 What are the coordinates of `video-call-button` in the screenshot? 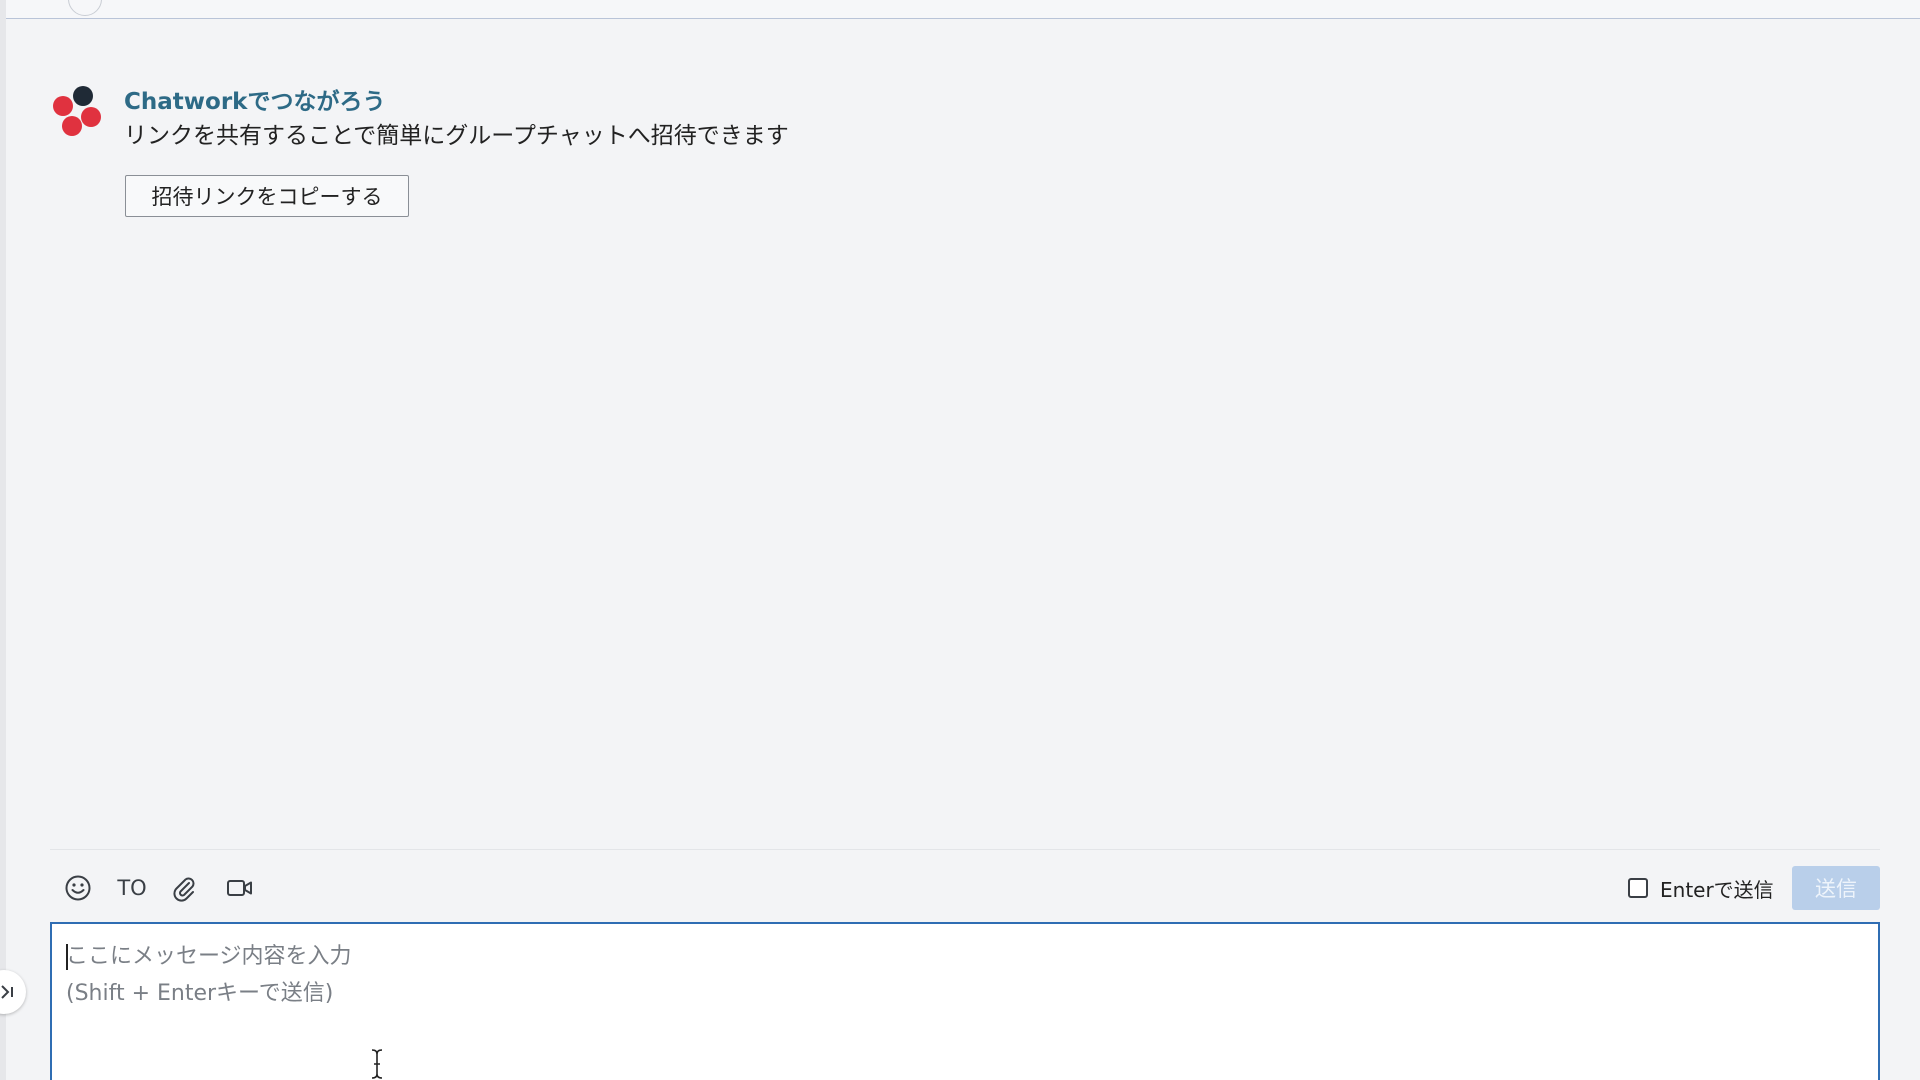 It's located at (240, 888).